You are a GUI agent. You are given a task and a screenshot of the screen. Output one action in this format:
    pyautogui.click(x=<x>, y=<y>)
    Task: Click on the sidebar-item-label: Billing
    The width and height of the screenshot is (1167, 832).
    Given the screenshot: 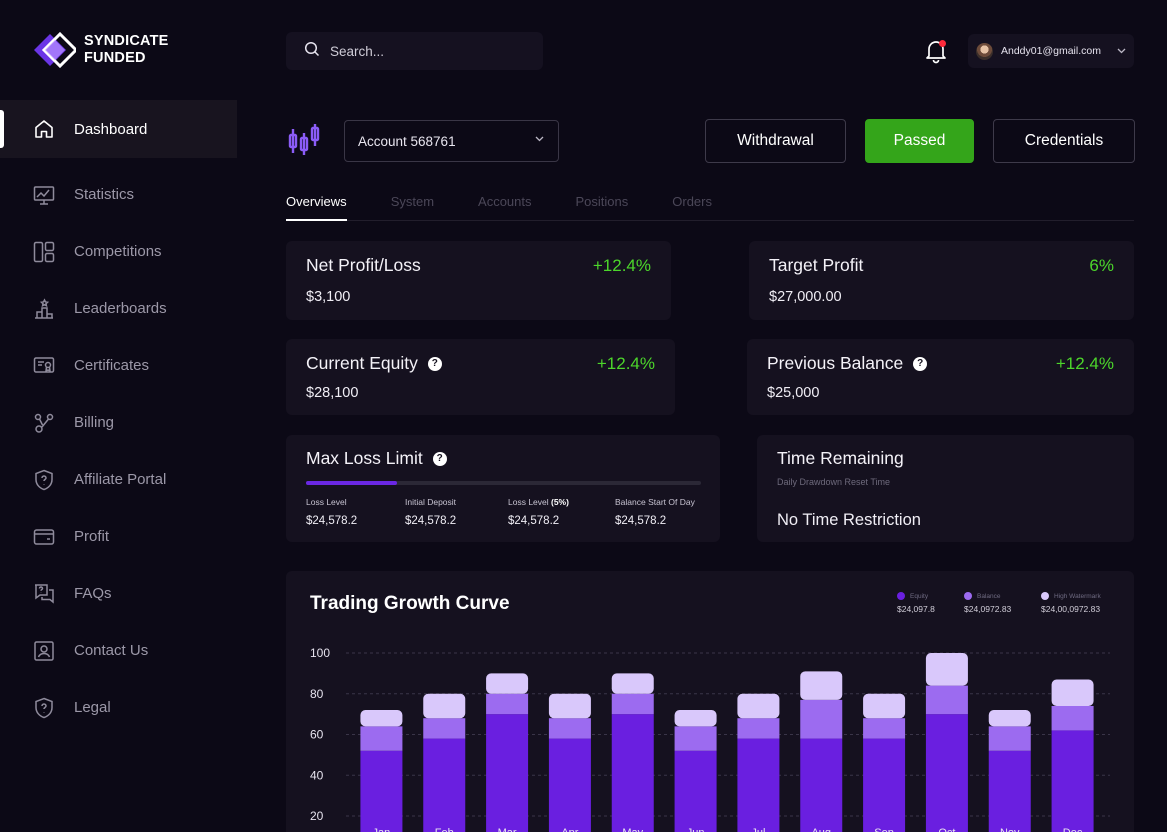 What is the action you would take?
    pyautogui.click(x=94, y=422)
    